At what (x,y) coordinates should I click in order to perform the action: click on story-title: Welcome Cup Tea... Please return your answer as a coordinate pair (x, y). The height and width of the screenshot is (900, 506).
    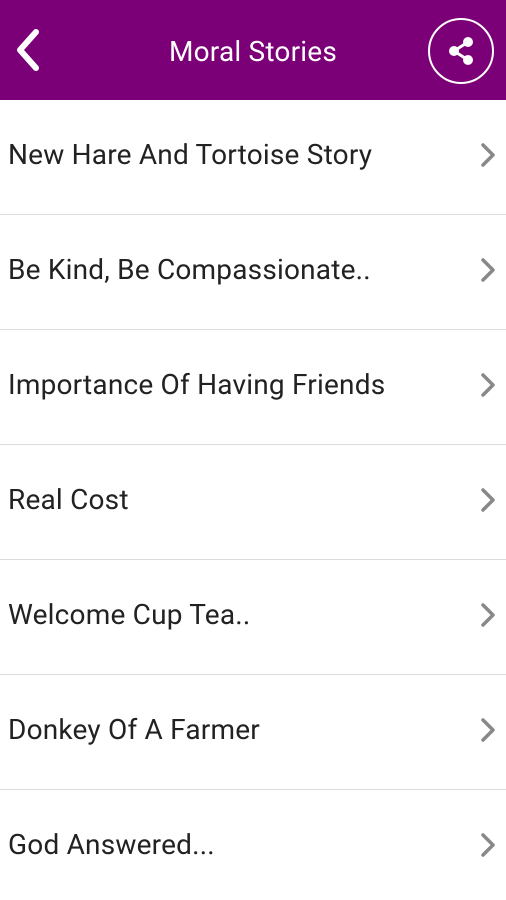
    Looking at the image, I should click on (129, 614).